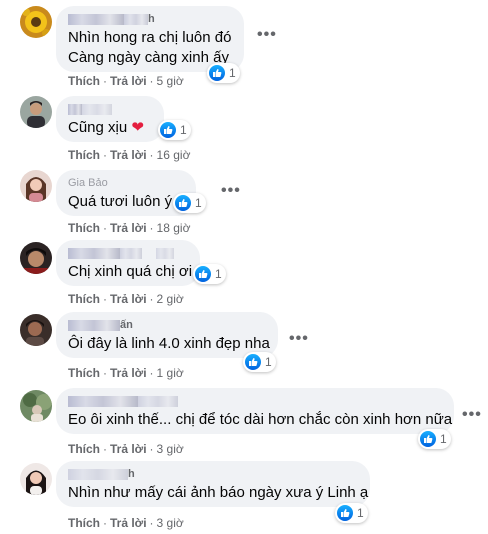 Image resolution: width=488 pixels, height=534 pixels. I want to click on timestamp: 2 giờ, so click(170, 299).